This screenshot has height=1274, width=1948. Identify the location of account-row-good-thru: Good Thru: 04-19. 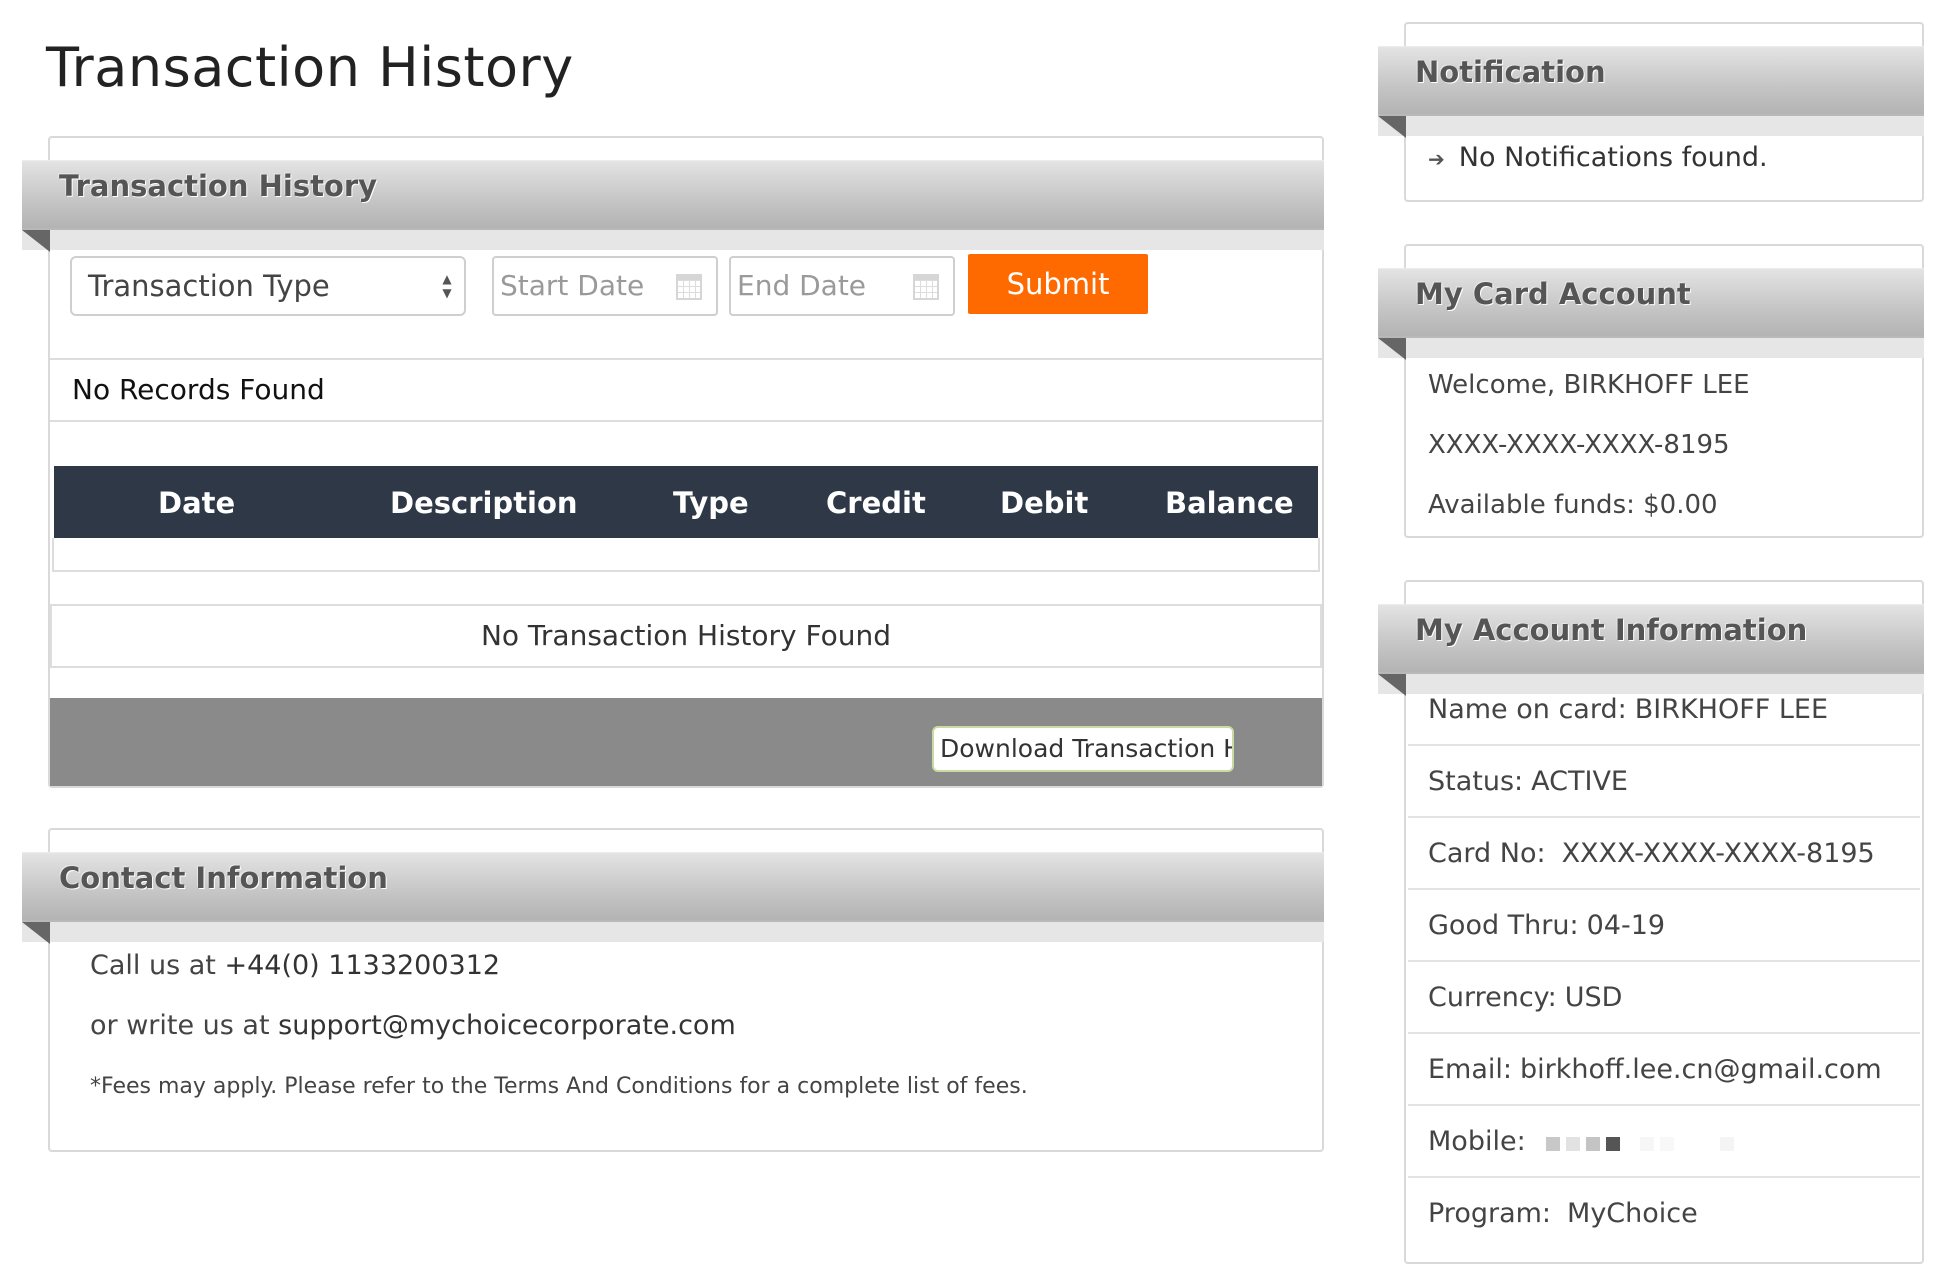
(1664, 926).